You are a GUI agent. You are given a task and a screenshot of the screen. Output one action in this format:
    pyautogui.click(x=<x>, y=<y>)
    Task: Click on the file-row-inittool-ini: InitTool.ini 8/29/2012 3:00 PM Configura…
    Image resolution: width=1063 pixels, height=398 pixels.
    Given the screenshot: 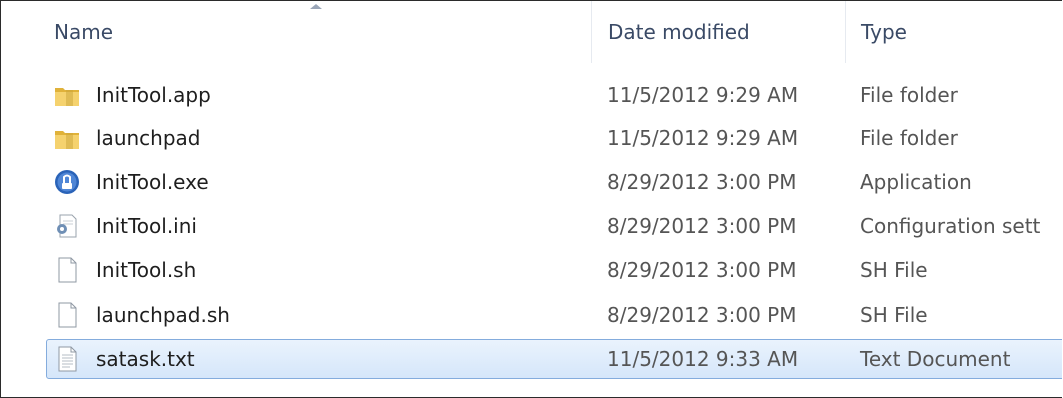 What is the action you would take?
    pyautogui.click(x=554, y=226)
    